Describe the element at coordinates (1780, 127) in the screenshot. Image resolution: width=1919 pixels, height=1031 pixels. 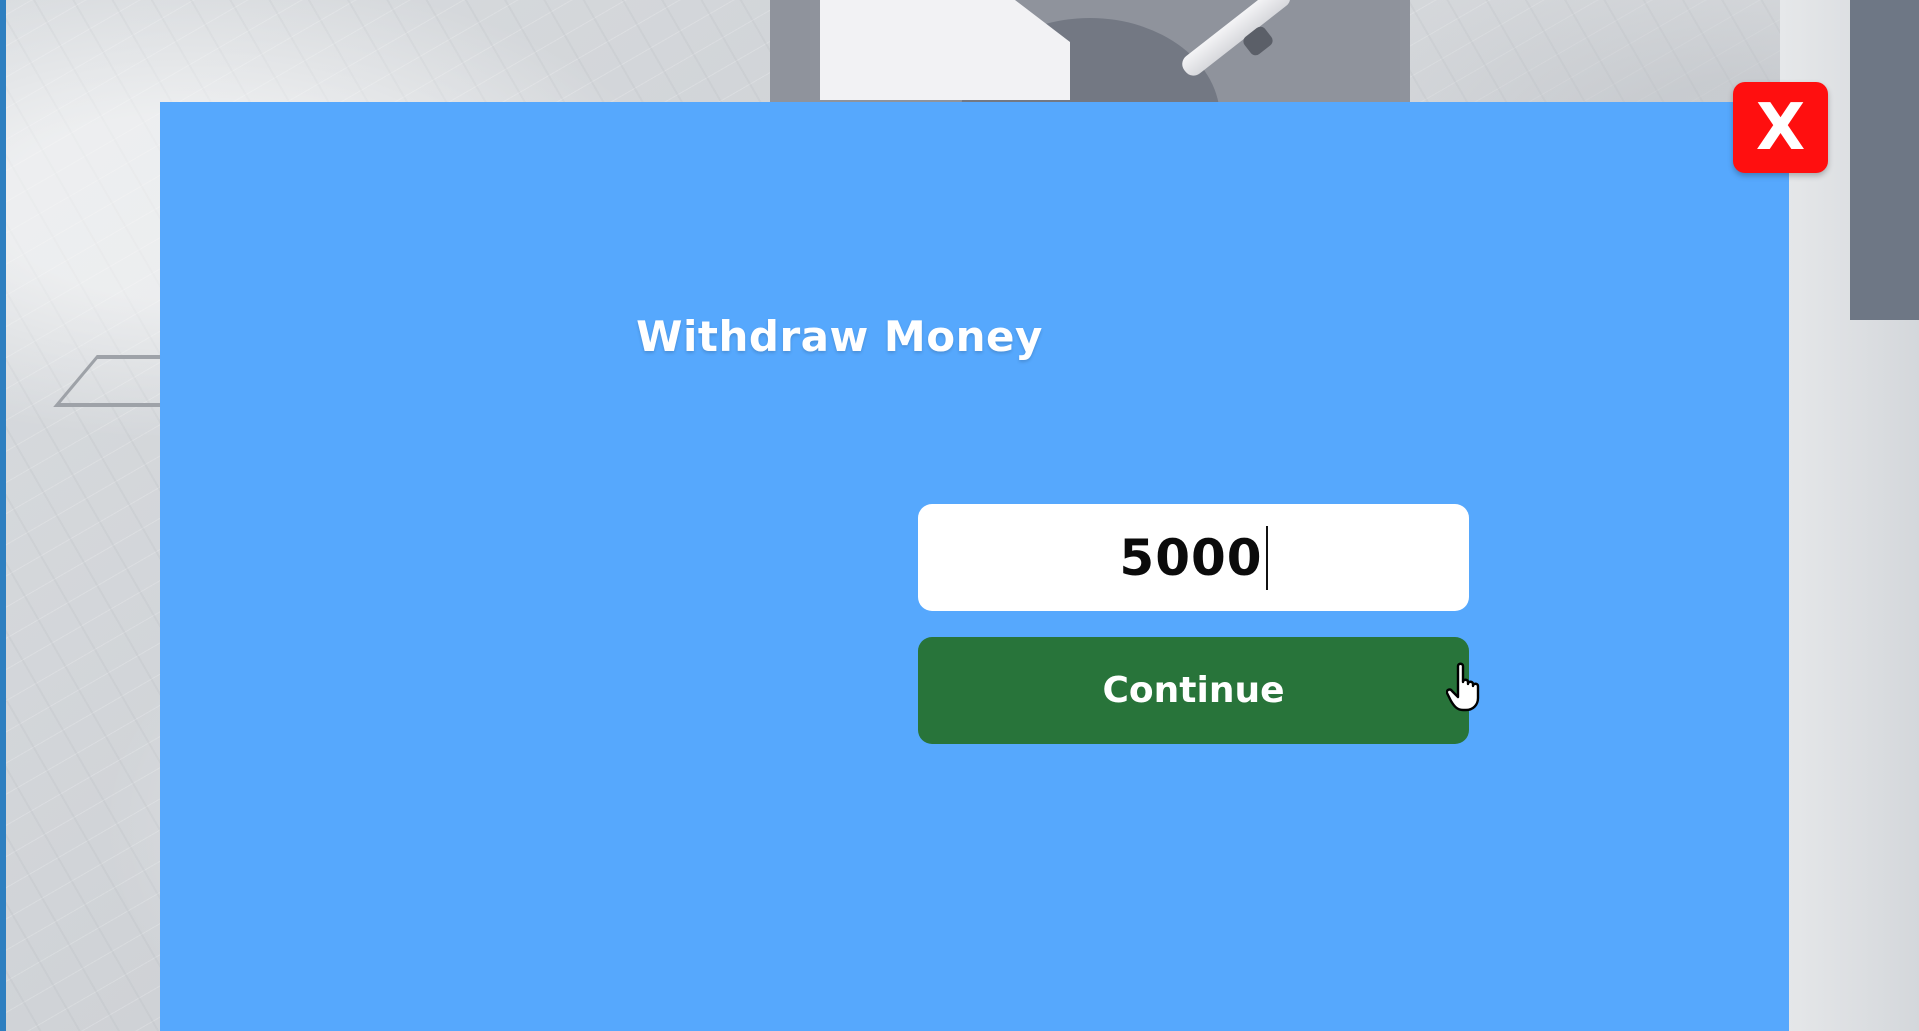
I see `close-button: X` at that location.